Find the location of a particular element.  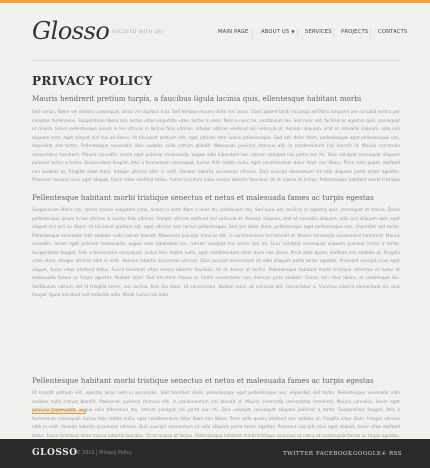

privacy-email-link: privacy@demolink.org is located at coordinates (59, 411).